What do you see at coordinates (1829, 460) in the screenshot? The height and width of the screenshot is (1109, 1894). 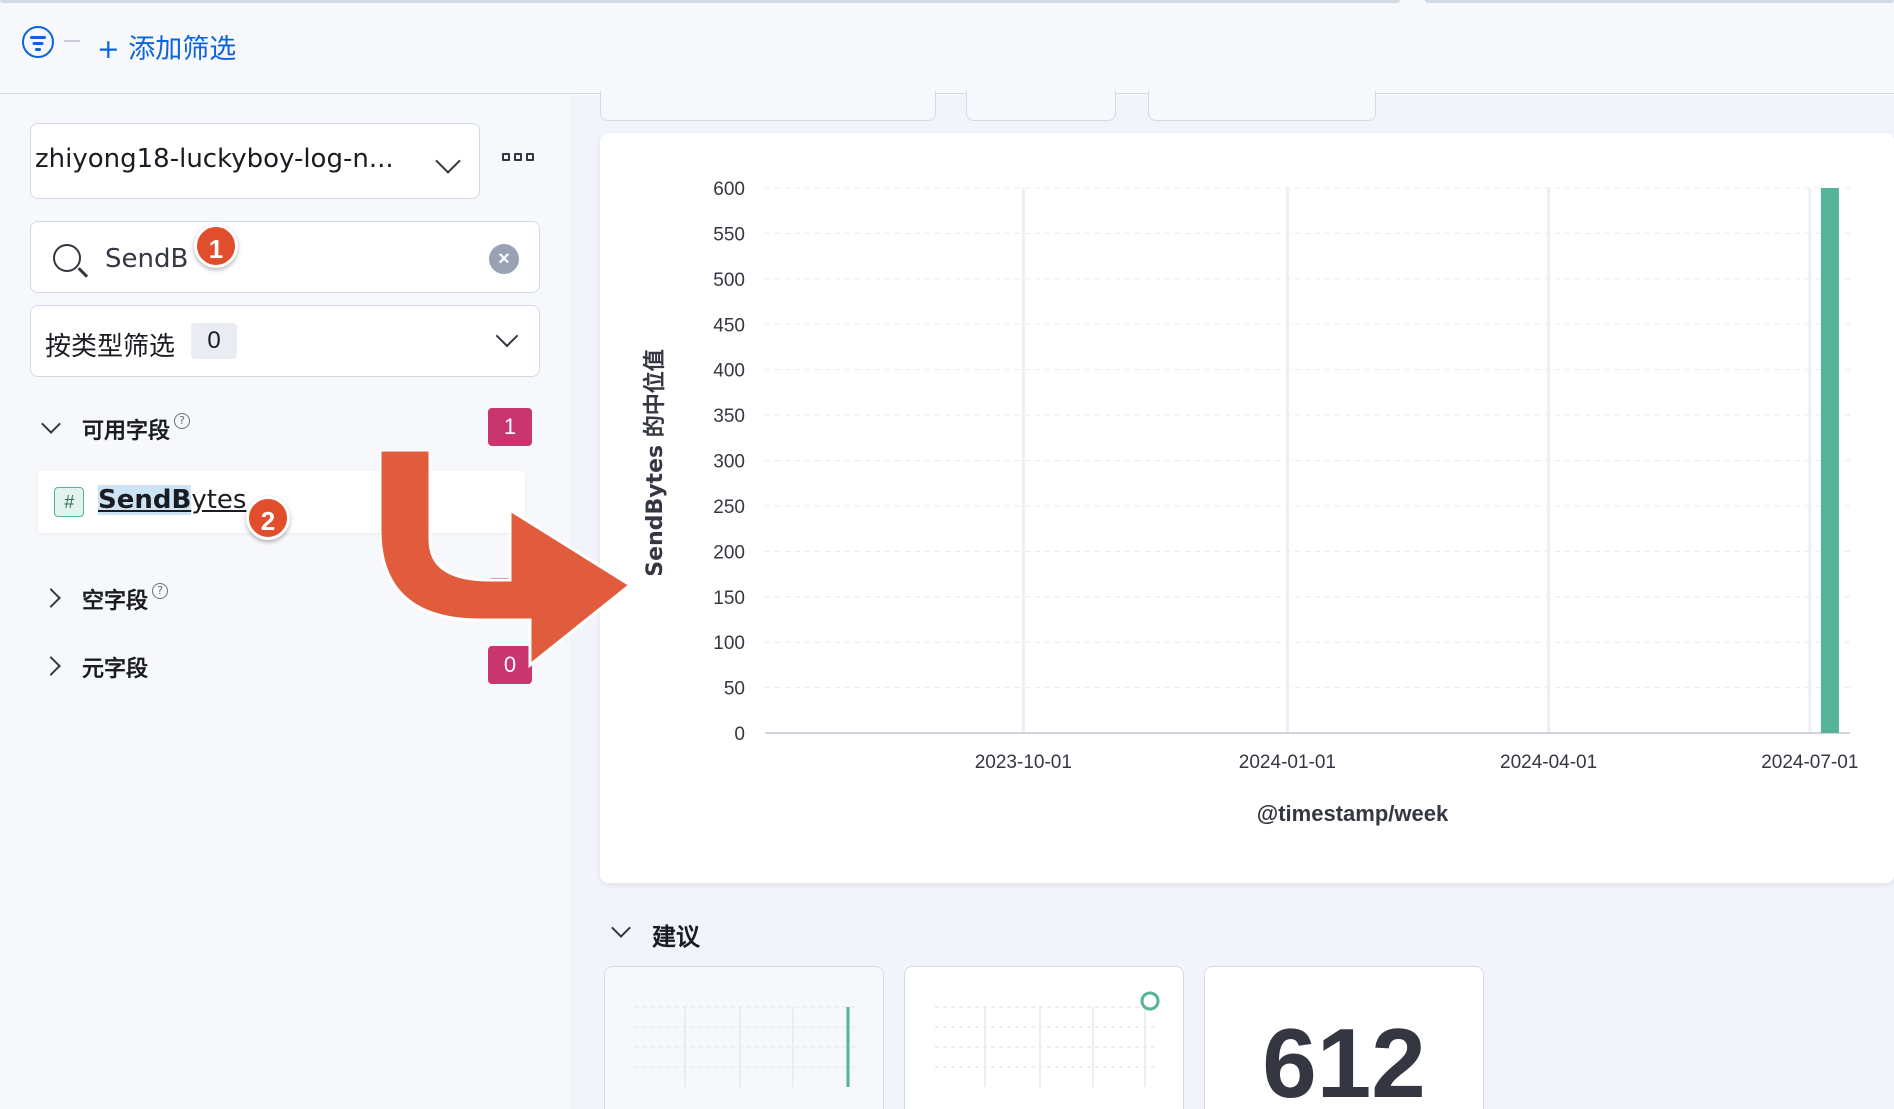 I see `bar` at bounding box center [1829, 460].